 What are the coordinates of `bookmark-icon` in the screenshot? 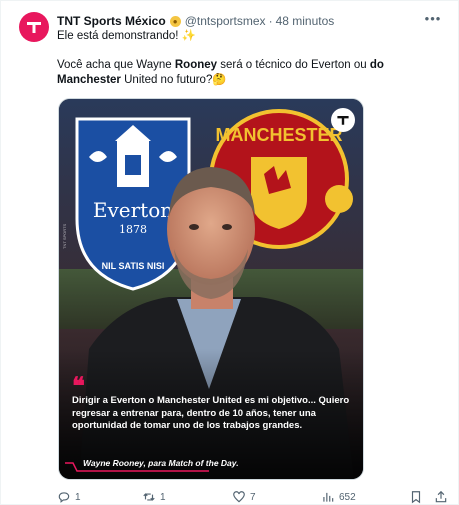 It's located at (416, 497).